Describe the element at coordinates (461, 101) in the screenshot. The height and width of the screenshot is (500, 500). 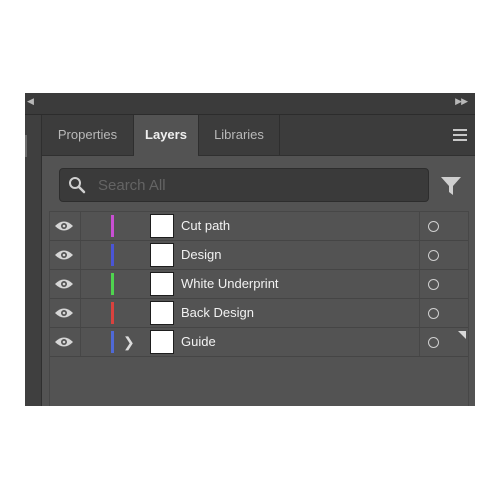
I see `expand-right-icon: ▶▶` at that location.